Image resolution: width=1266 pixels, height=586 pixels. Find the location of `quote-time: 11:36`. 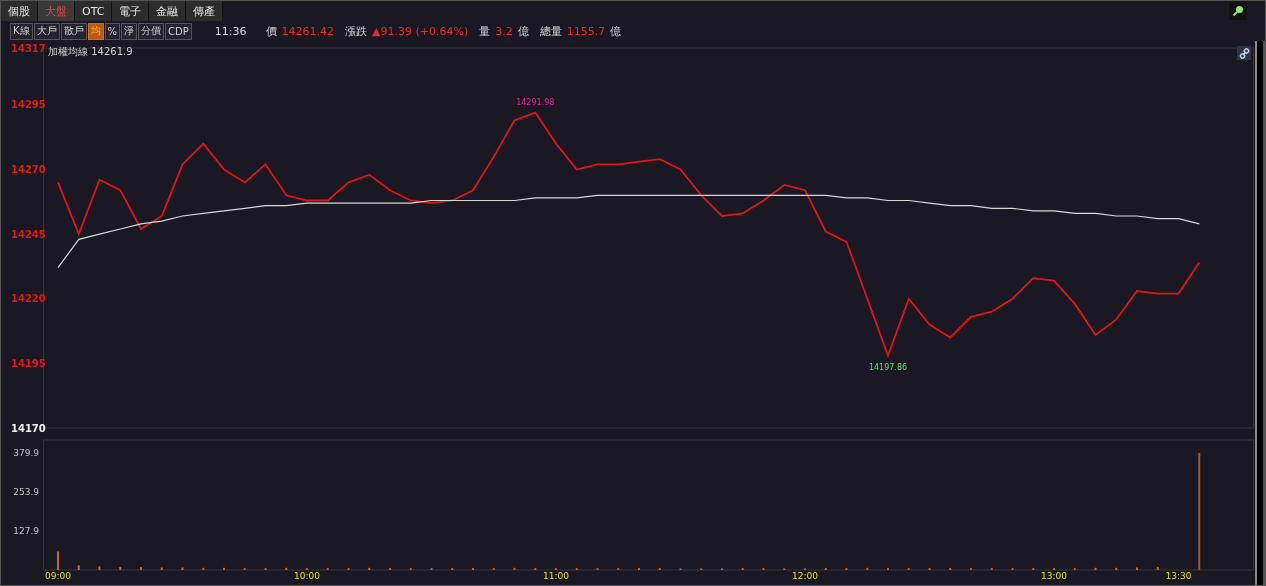

quote-time: 11:36 is located at coordinates (230, 31).